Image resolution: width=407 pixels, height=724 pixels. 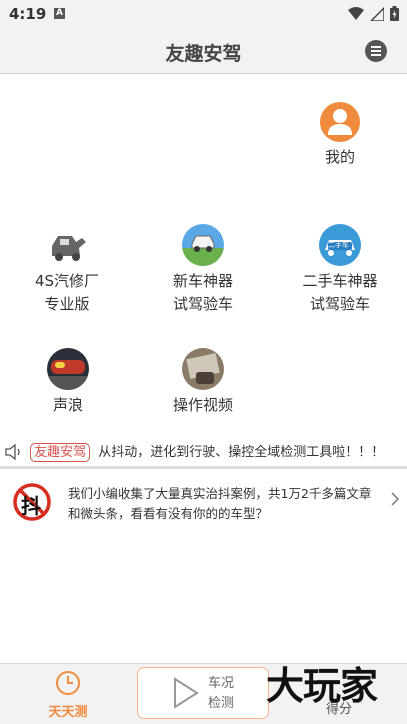 I want to click on tile-4s-repair: 4S汽修厂 专业版, so click(x=67, y=270).